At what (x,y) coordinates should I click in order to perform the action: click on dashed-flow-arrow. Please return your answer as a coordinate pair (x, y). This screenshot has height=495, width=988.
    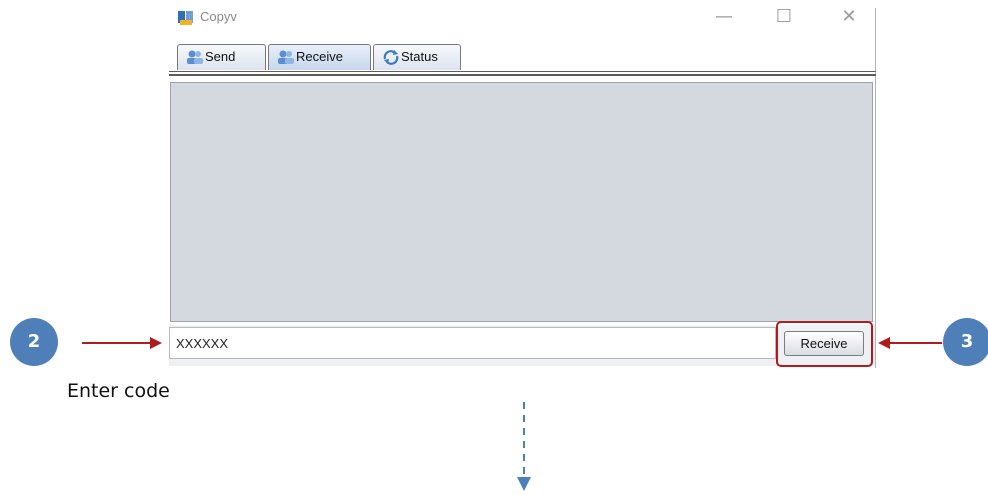
    Looking at the image, I should click on (524, 446).